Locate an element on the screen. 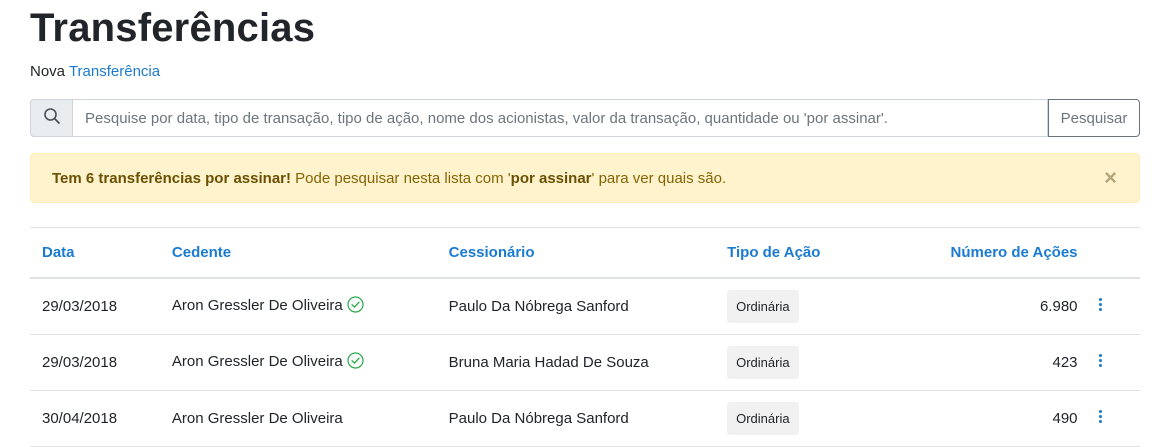 The image size is (1162, 447). search-button: Pesquisar is located at coordinates (1094, 118).